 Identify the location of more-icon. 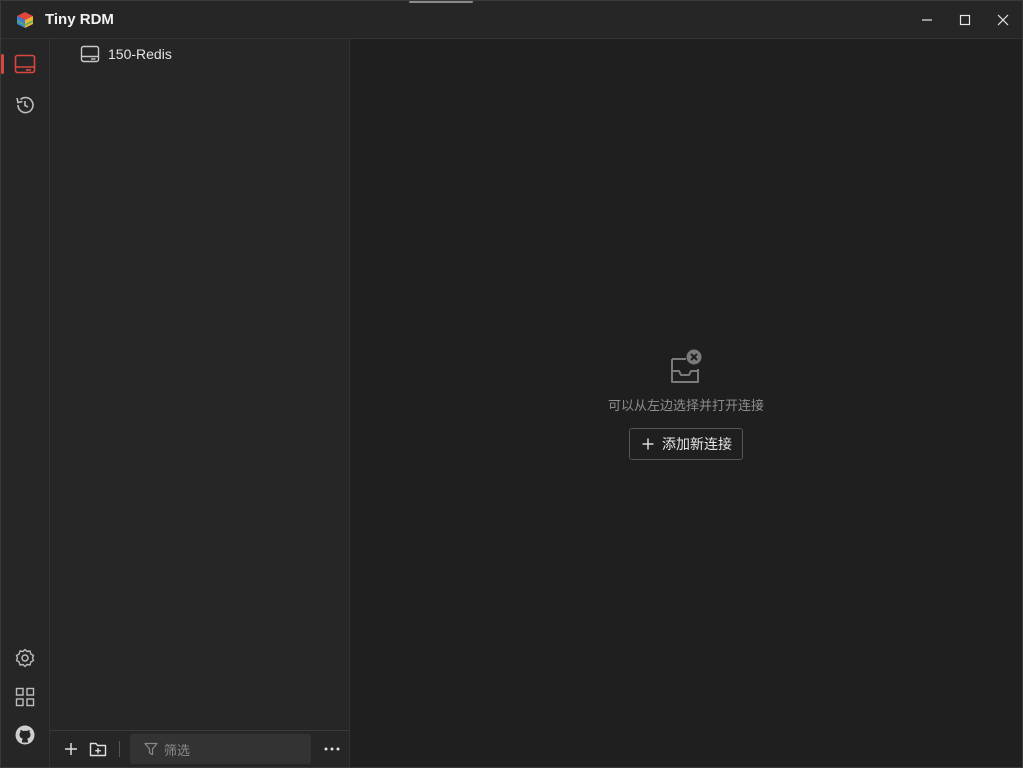
(332, 749).